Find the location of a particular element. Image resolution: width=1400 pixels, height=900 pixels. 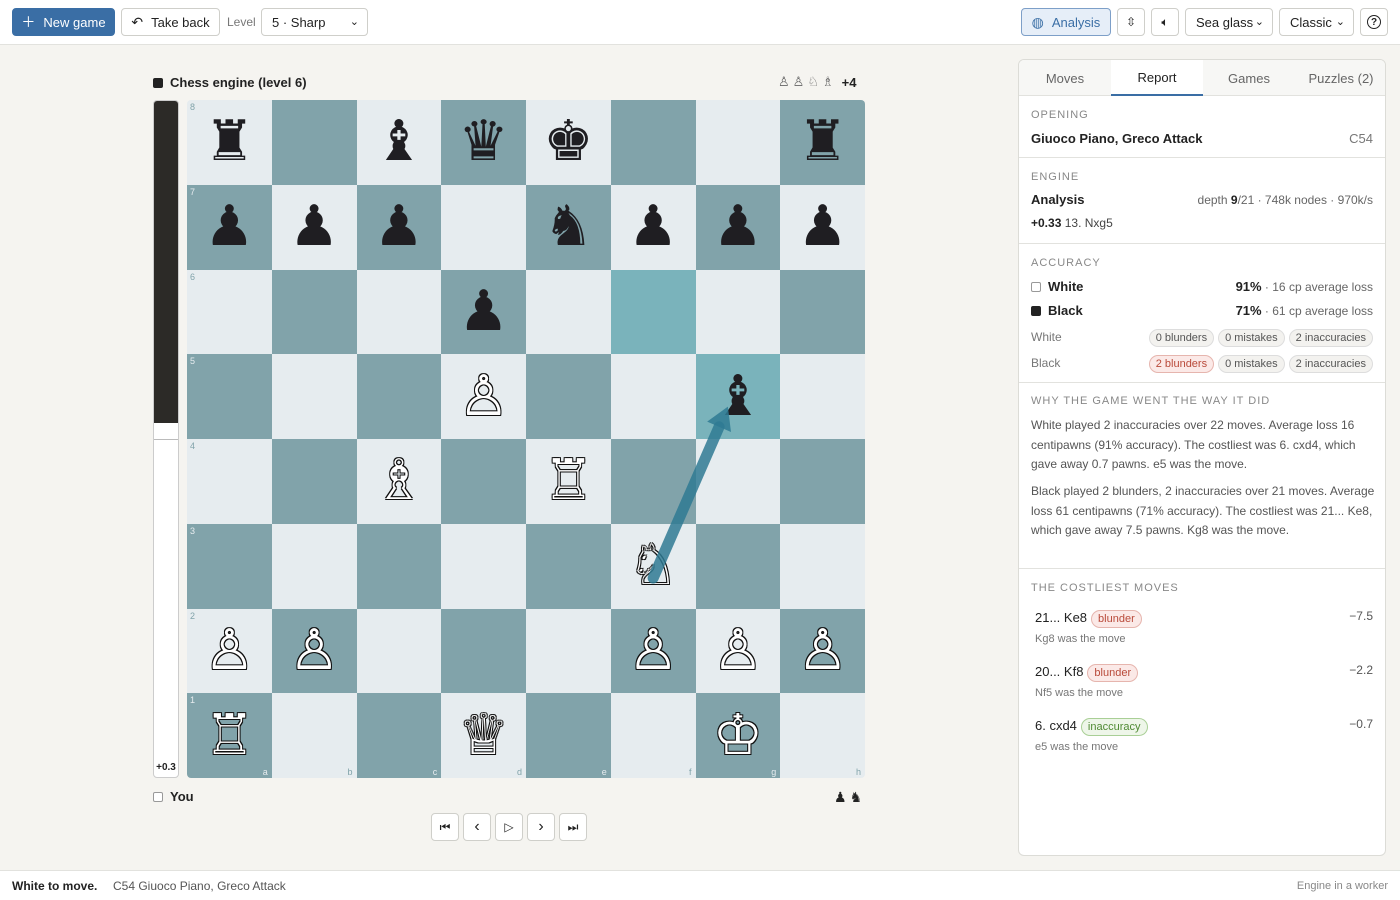

piece-g1: ♔ is located at coordinates (738, 735).